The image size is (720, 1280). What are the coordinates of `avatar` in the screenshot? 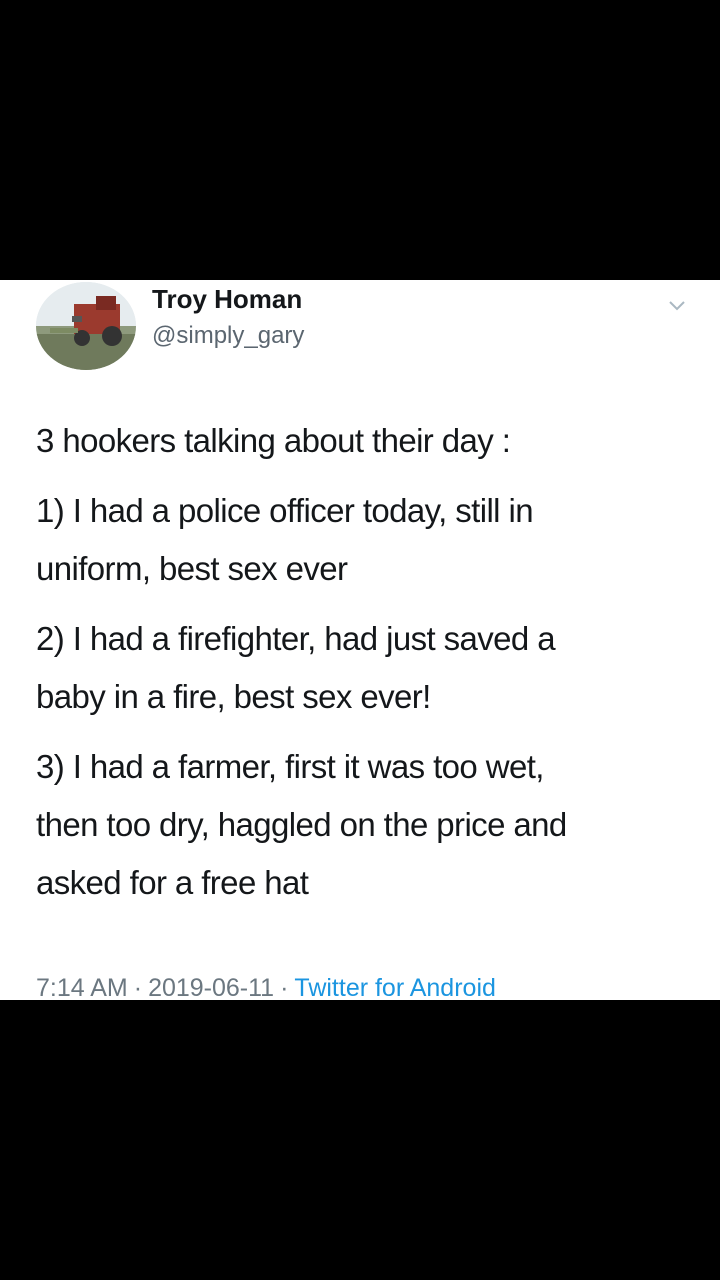 It's located at (86, 326).